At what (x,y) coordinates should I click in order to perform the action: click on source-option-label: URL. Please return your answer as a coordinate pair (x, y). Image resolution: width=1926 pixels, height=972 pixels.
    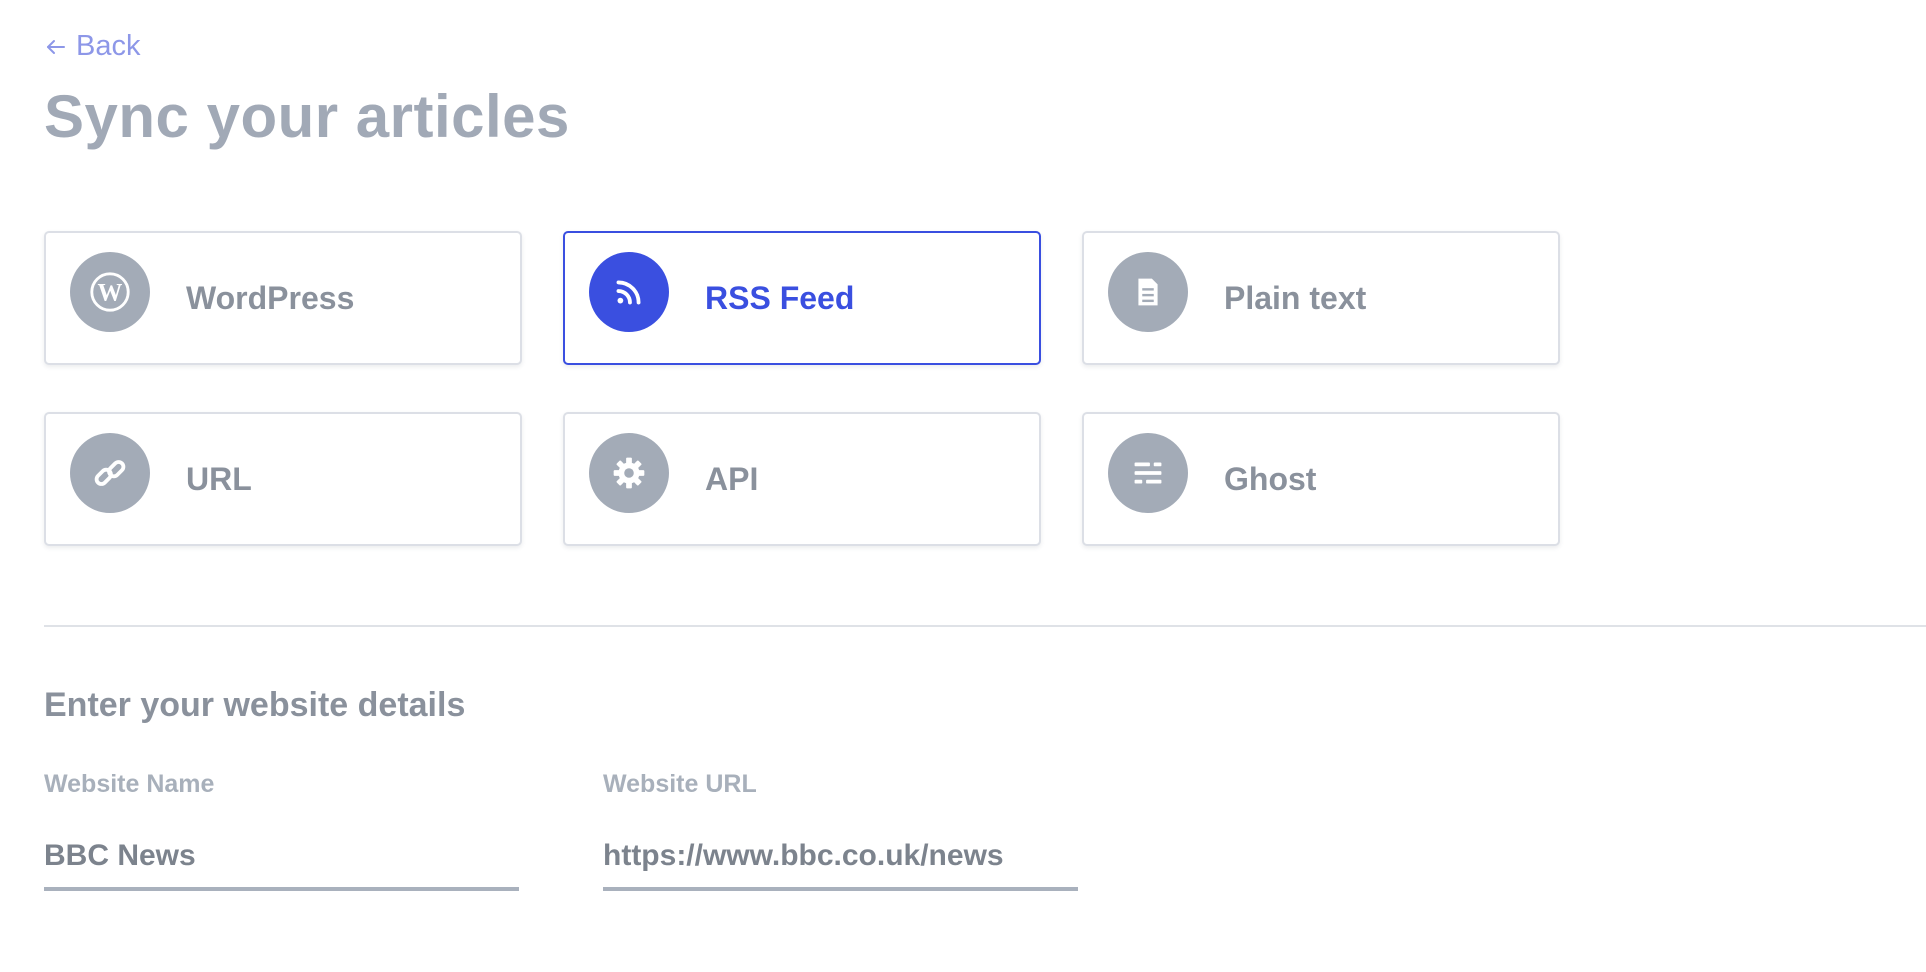
    Looking at the image, I should click on (219, 478).